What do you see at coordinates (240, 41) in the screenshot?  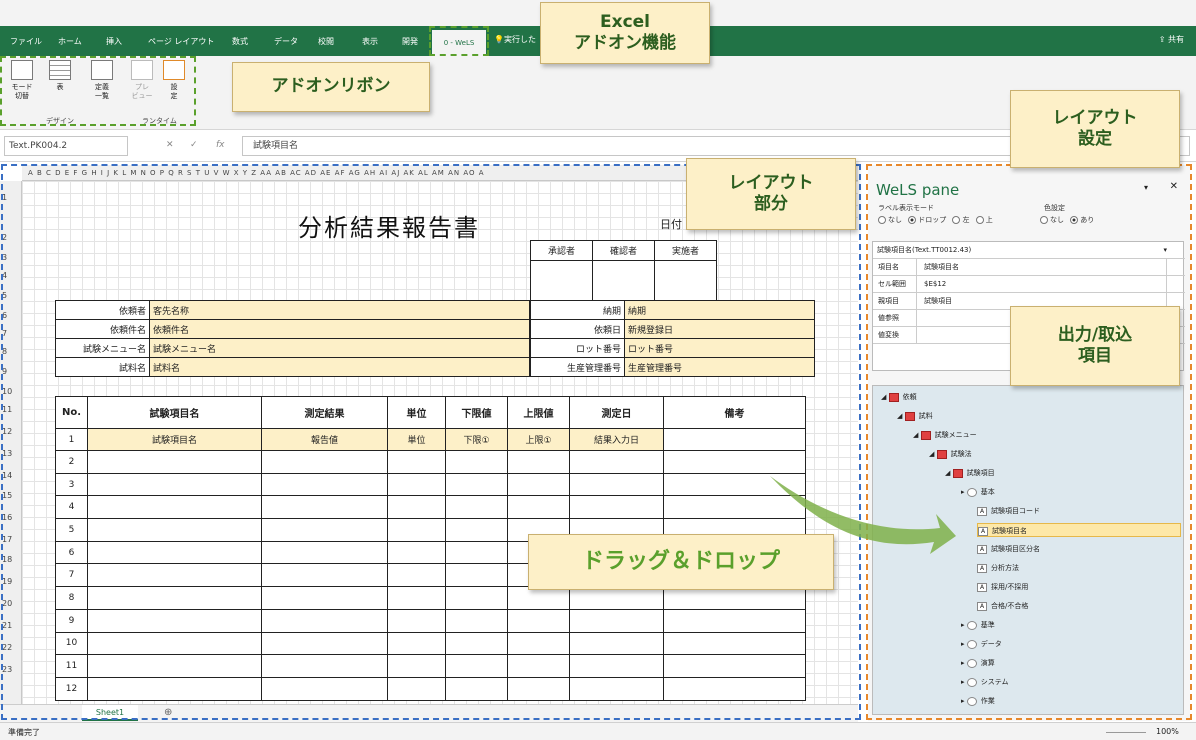 I see `tab-4: 数式` at bounding box center [240, 41].